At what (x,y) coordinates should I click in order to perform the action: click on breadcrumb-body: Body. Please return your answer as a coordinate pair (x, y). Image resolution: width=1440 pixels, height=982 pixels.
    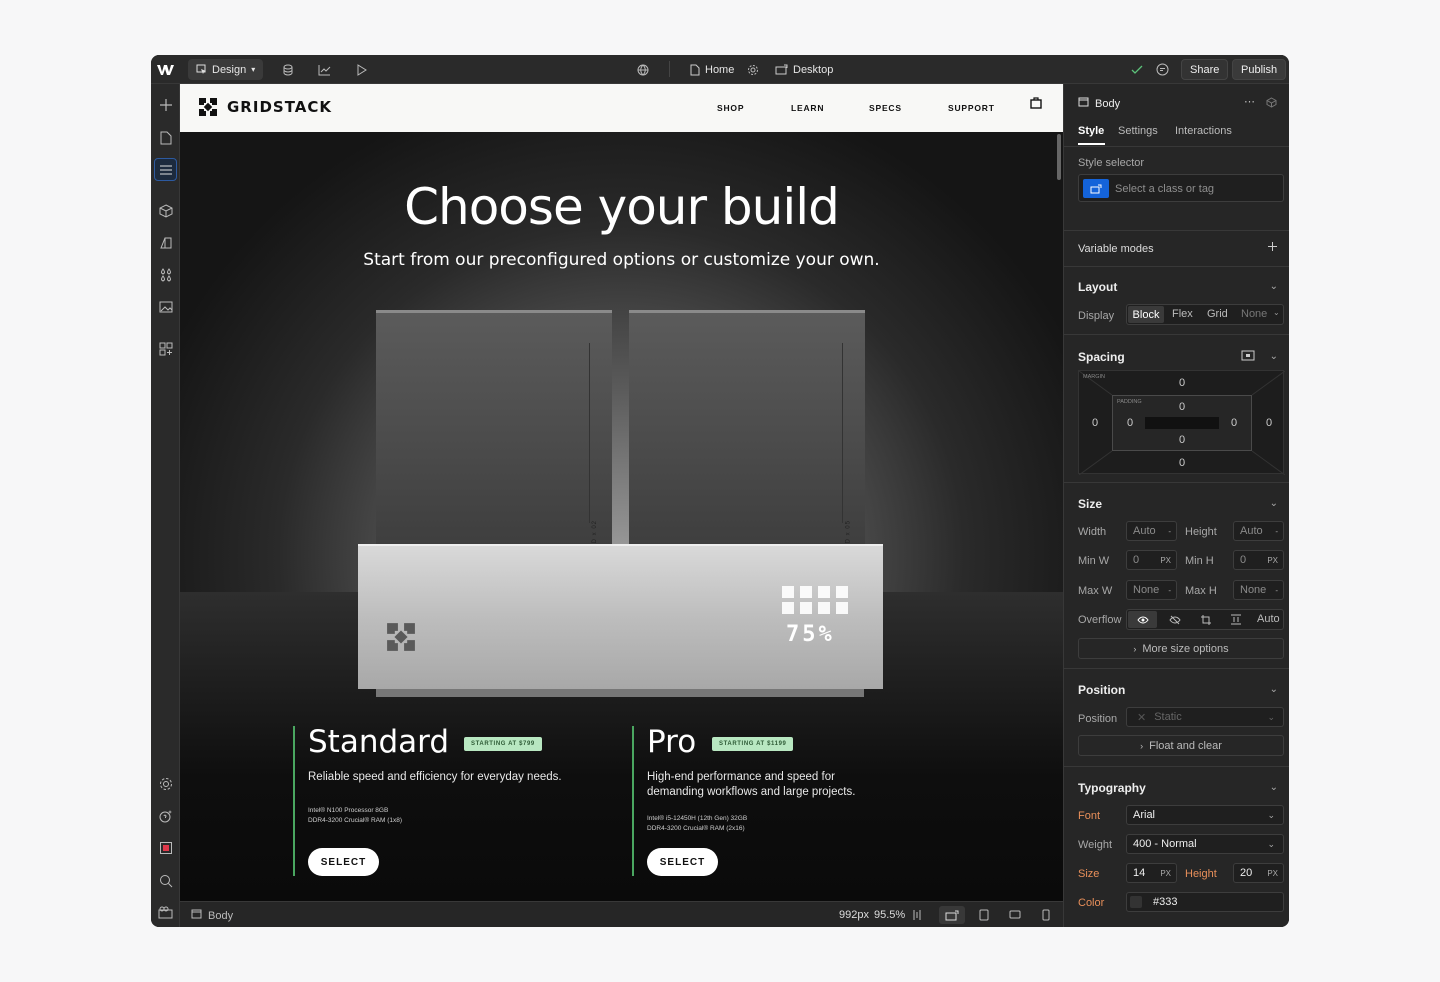
    Looking at the image, I should click on (212, 915).